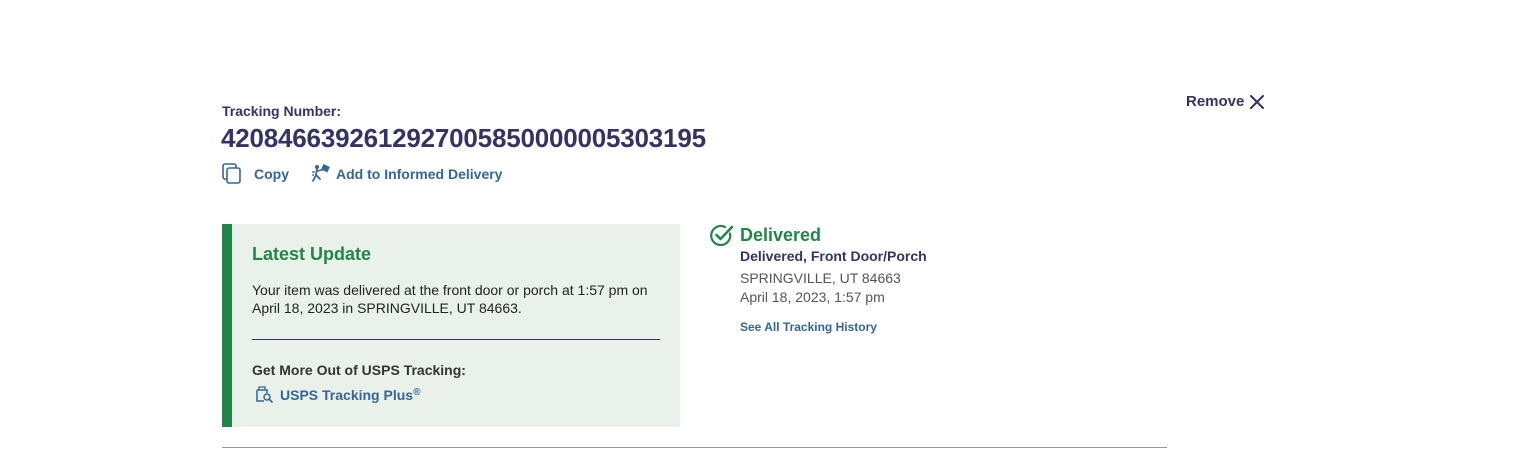  Describe the element at coordinates (359, 370) in the screenshot. I see `more-tracking-title: Get More Out of USPS Tracking:` at that location.